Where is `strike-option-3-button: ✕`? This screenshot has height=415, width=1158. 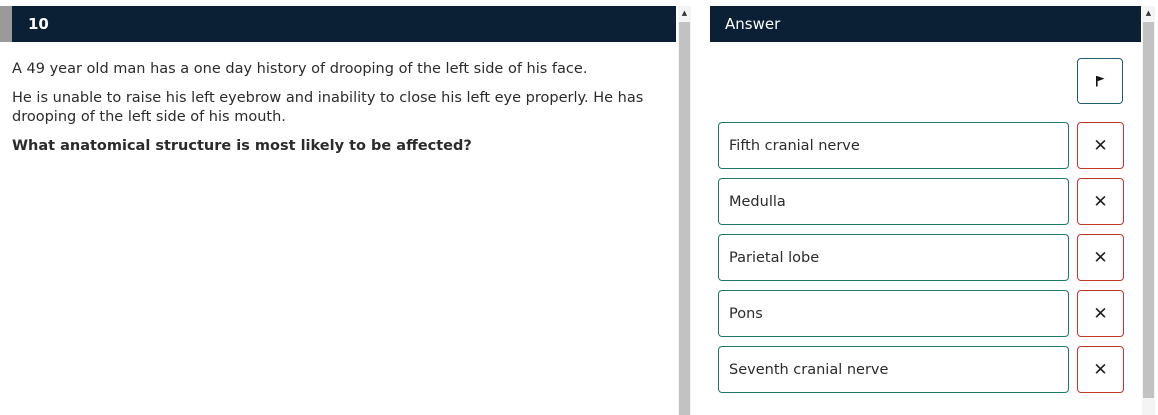 strike-option-3-button: ✕ is located at coordinates (1100, 257).